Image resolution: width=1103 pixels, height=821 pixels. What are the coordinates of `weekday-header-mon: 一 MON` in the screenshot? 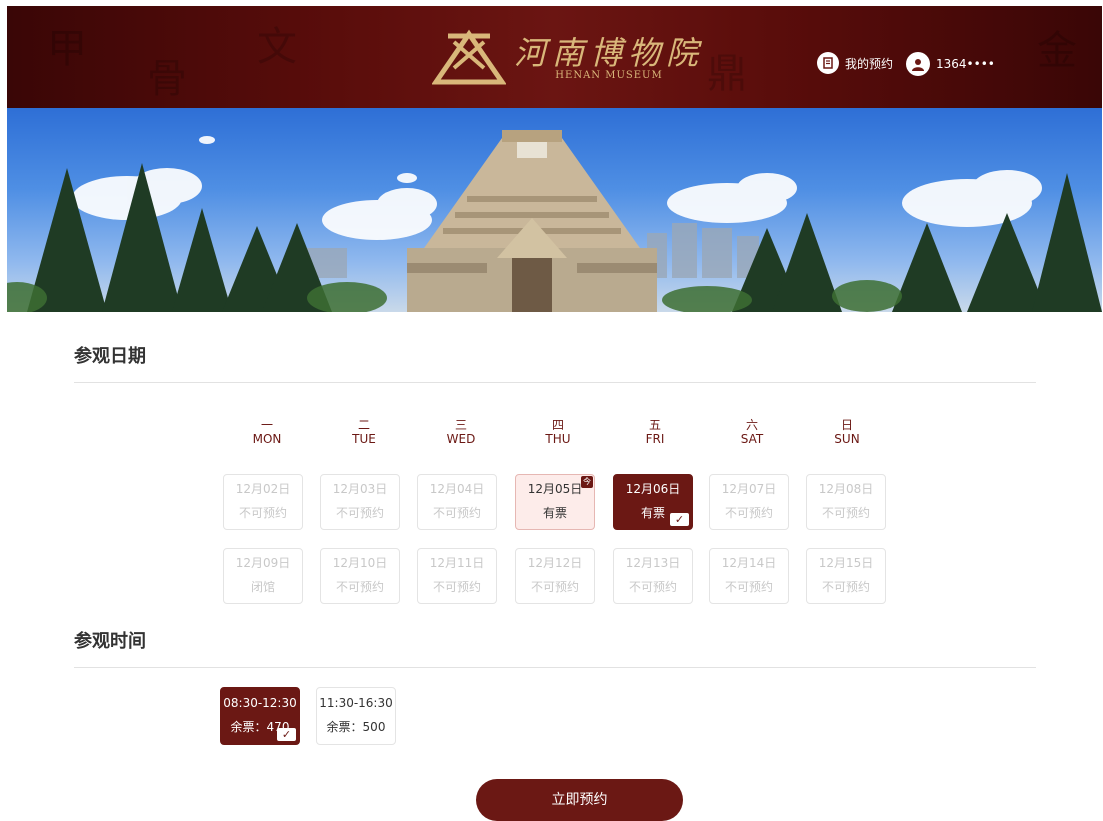 It's located at (267, 432).